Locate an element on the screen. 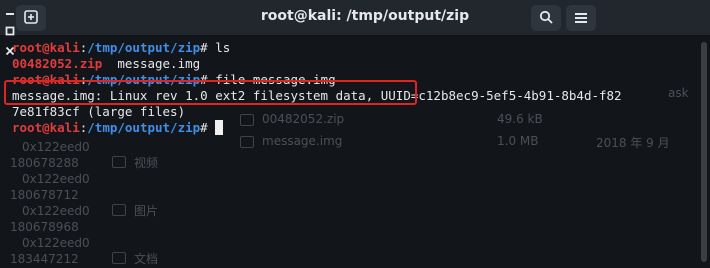 The image size is (710, 268). new-tab-icon is located at coordinates (31, 18).